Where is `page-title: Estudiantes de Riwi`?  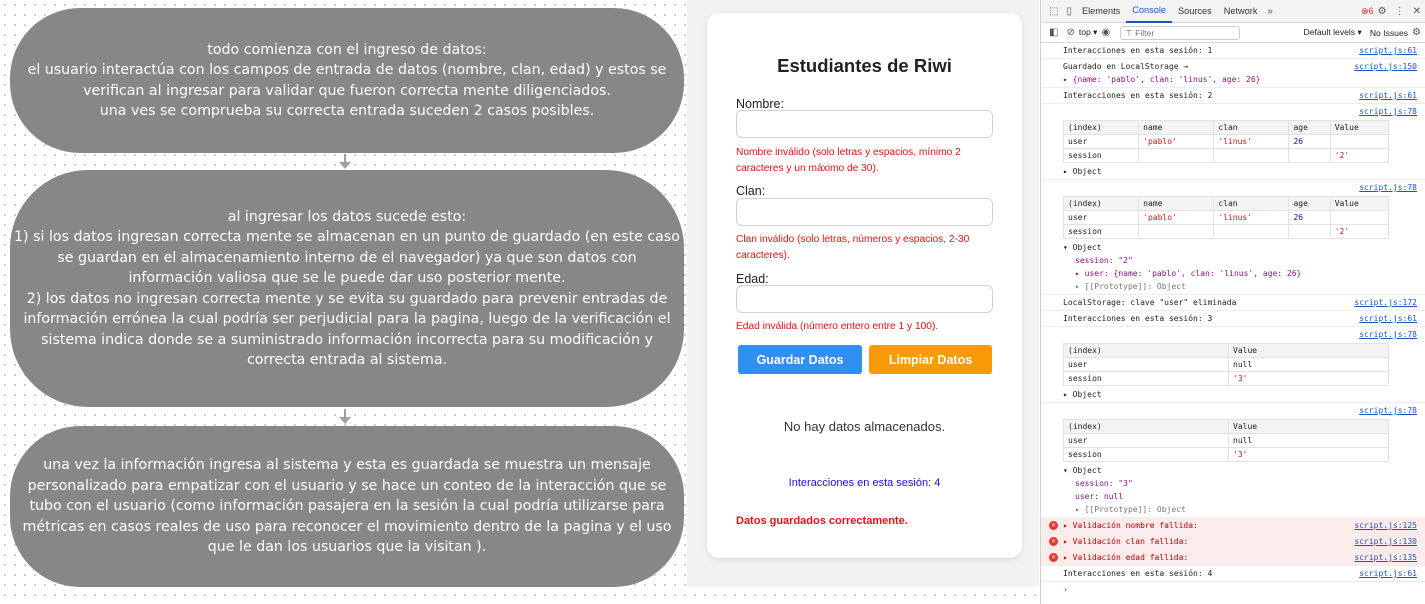 page-title: Estudiantes de Riwi is located at coordinates (864, 65).